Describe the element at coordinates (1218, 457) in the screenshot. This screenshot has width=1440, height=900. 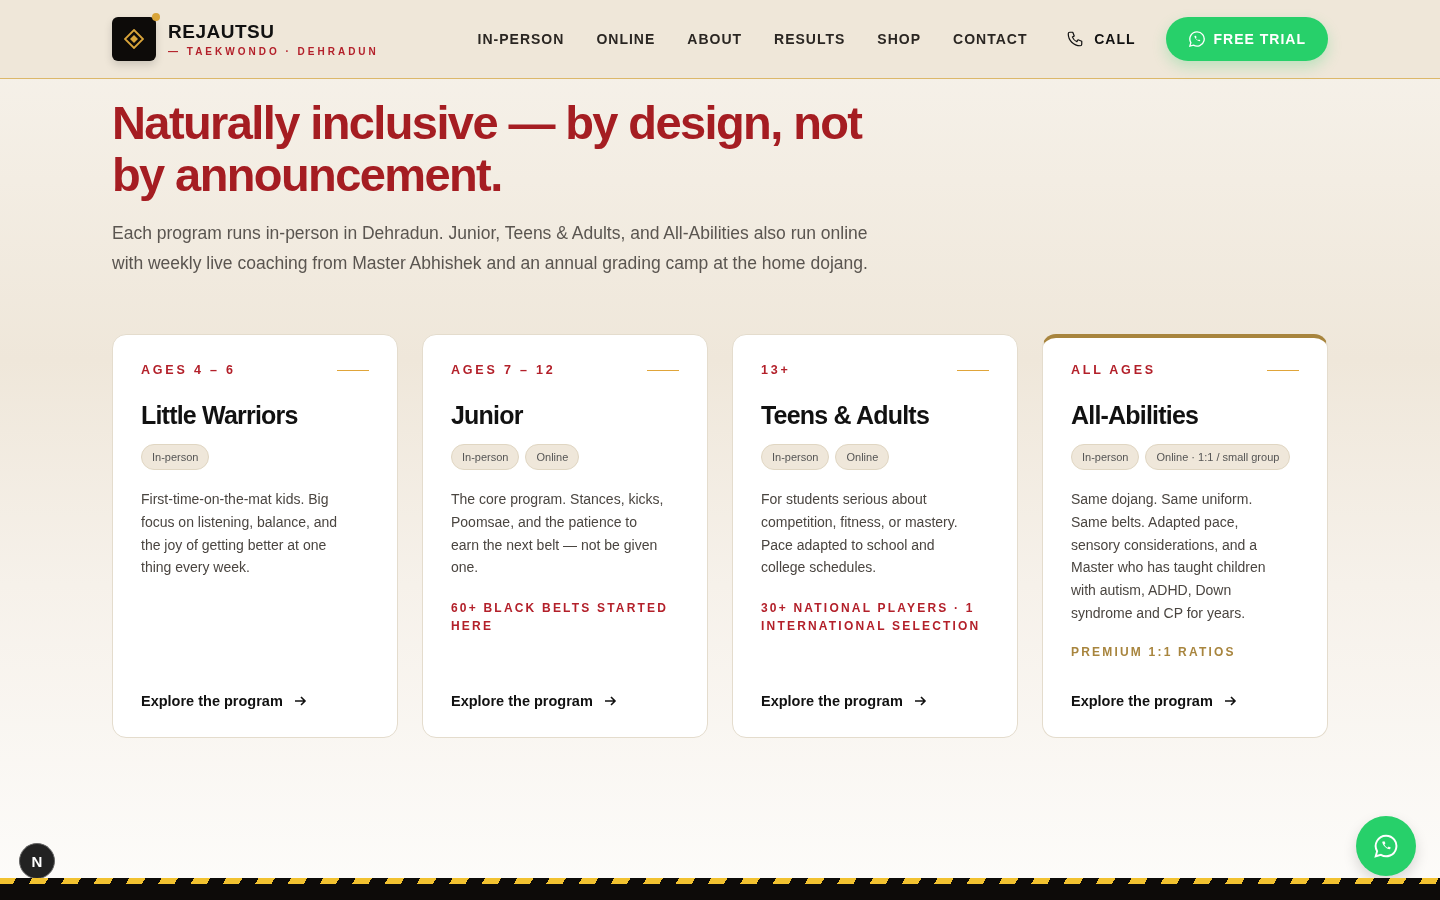
I see `format-tag: Online · 1:1 / small group` at that location.